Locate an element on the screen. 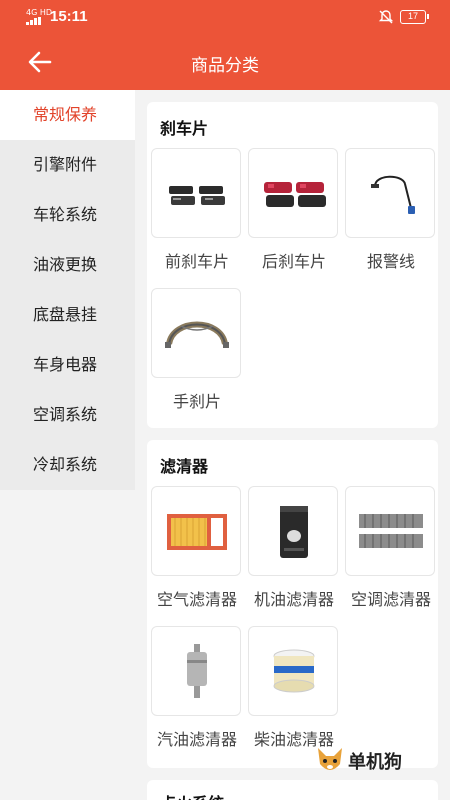  sidebar-item-engine: 引擎附件 is located at coordinates (67, 165).